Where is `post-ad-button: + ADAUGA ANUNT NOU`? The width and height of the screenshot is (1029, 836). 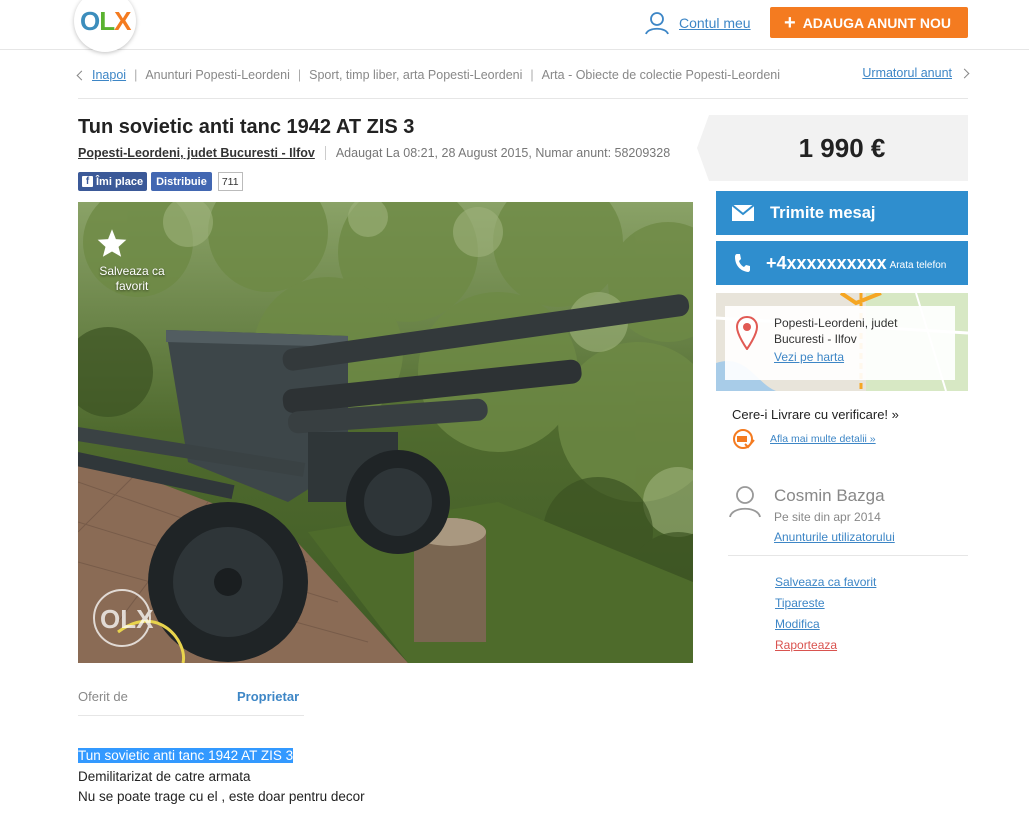 post-ad-button: + ADAUGA ANUNT NOU is located at coordinates (869, 22).